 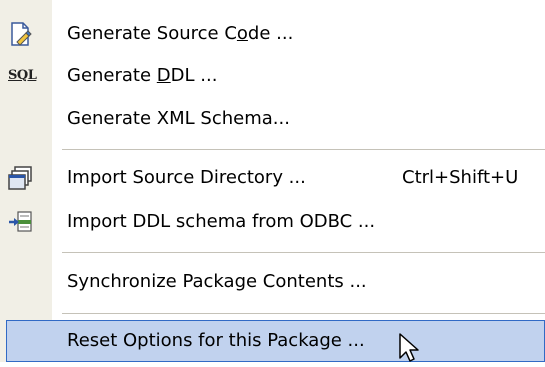 I want to click on sql-icon: SQL, so click(x=22, y=75).